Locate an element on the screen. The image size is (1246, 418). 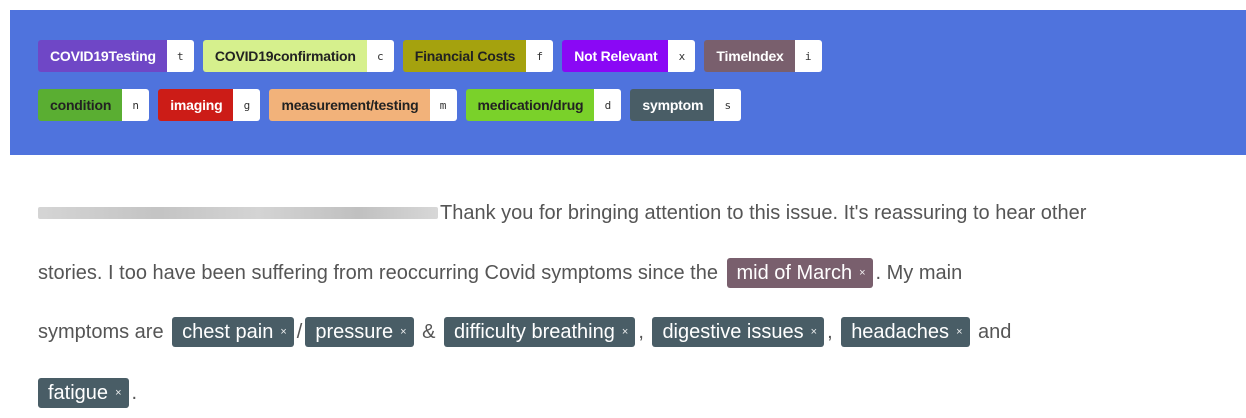
shortcut-key: i is located at coordinates (808, 56).